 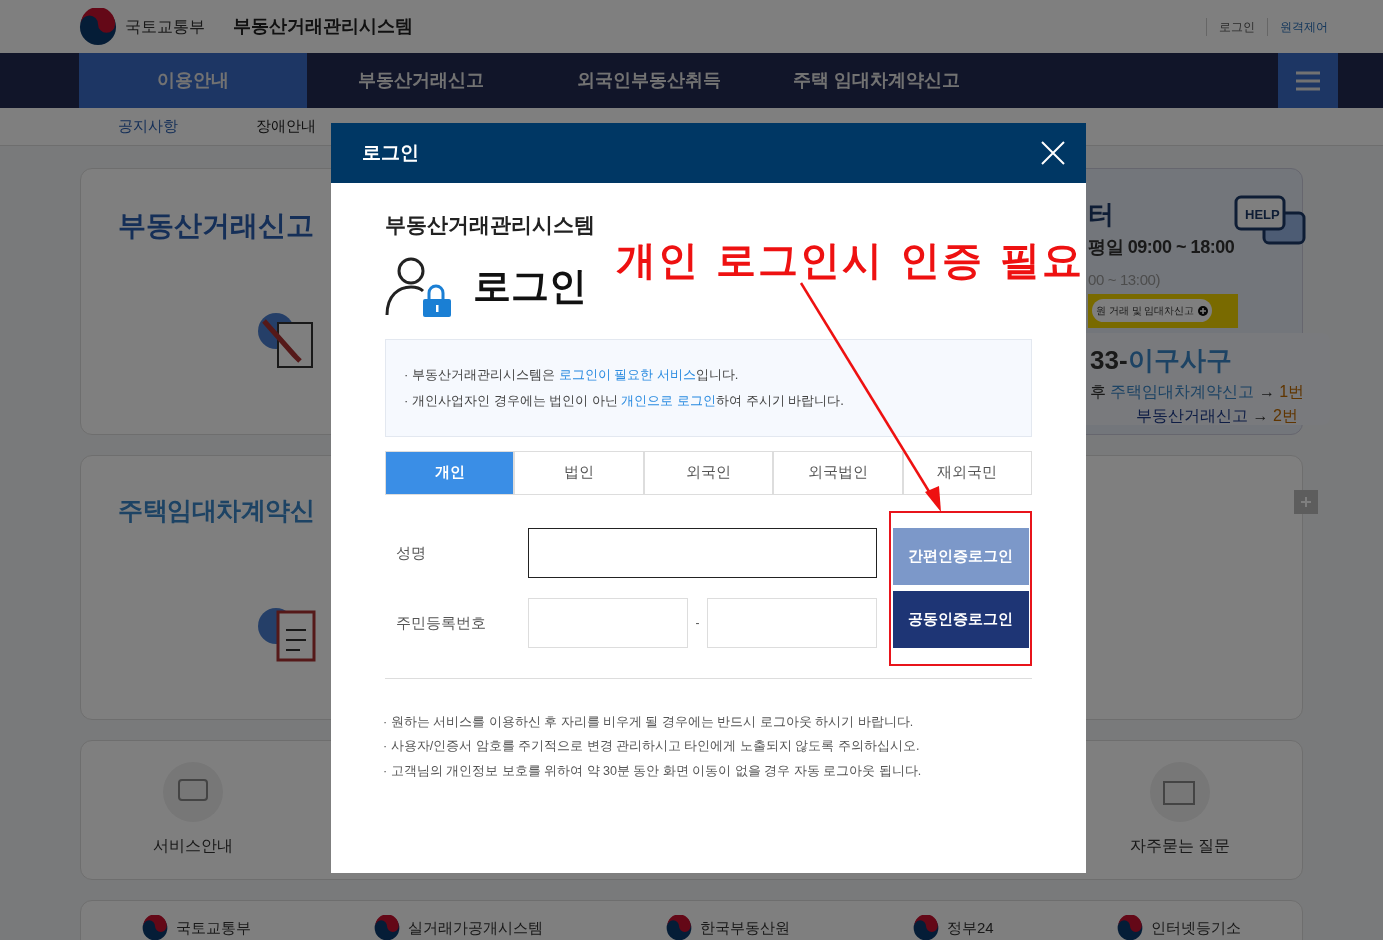 What do you see at coordinates (1217, 416) in the screenshot?
I see `phone-guide: 부동산거래신고 → 2번` at bounding box center [1217, 416].